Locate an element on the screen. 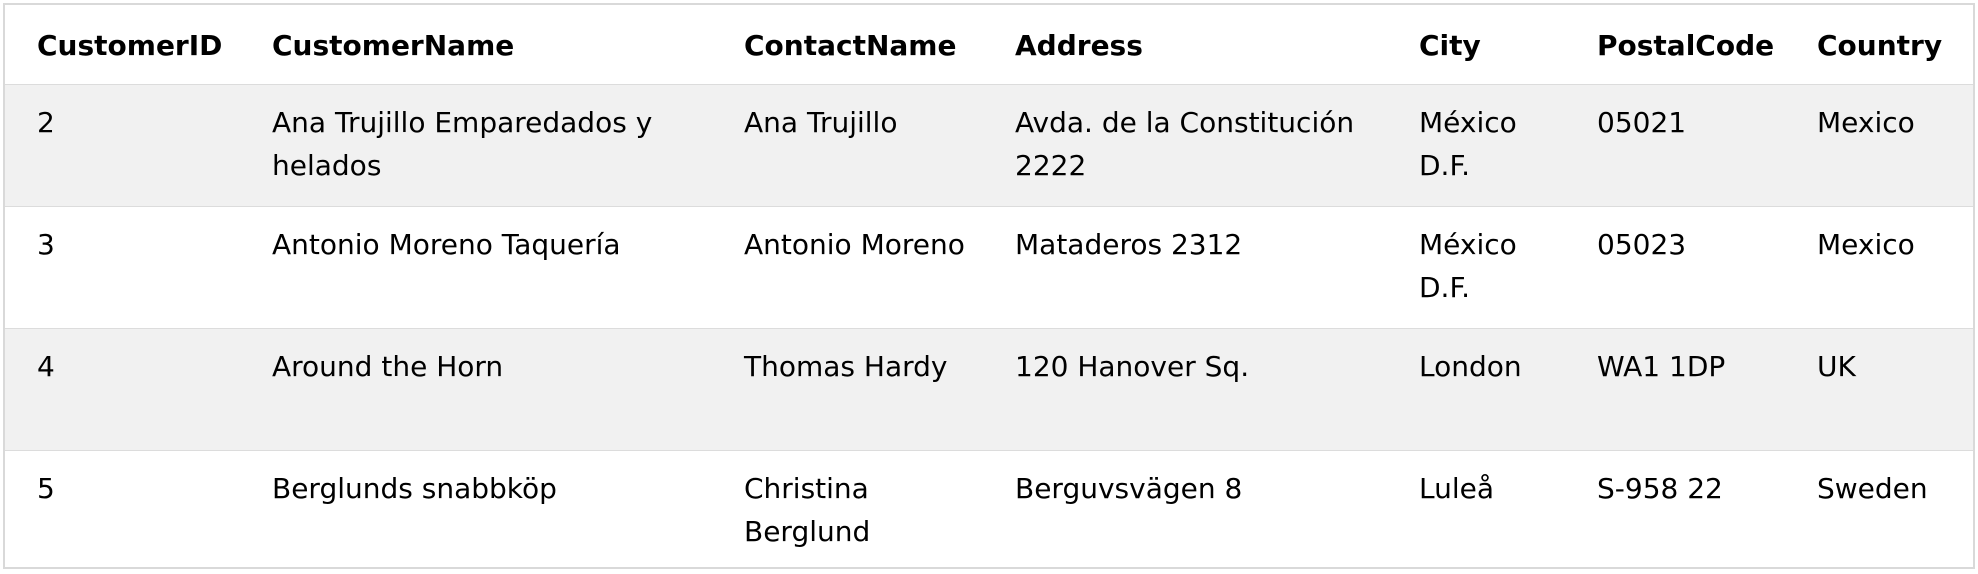  cell-customer-name: Ana Trujillo Emparedados y helados is located at coordinates (462, 144).